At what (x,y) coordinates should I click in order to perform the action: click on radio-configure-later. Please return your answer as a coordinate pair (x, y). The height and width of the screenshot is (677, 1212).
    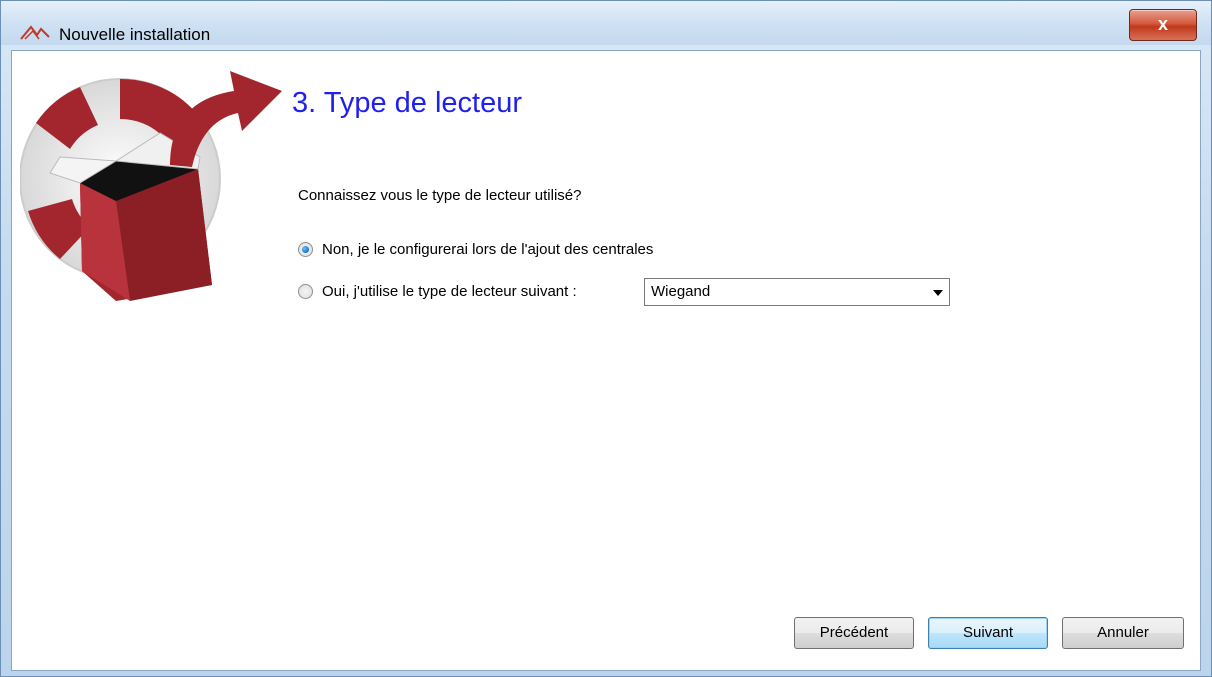
    Looking at the image, I should click on (305, 249).